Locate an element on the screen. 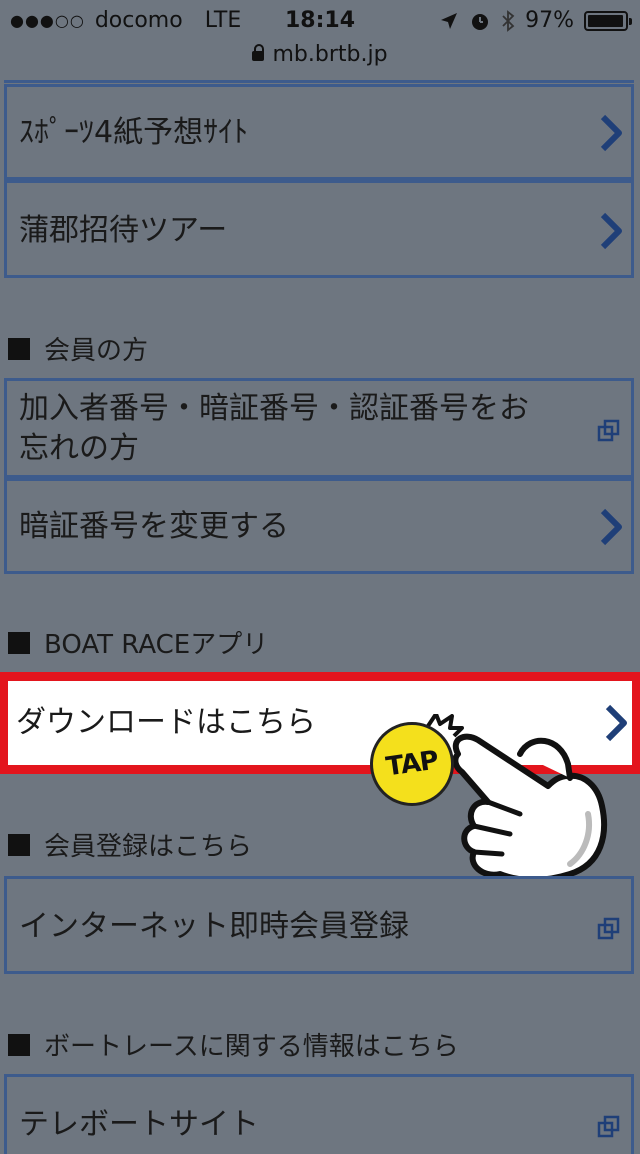 This screenshot has height=1154, width=640. battery-percent: 97% is located at coordinates (549, 20).